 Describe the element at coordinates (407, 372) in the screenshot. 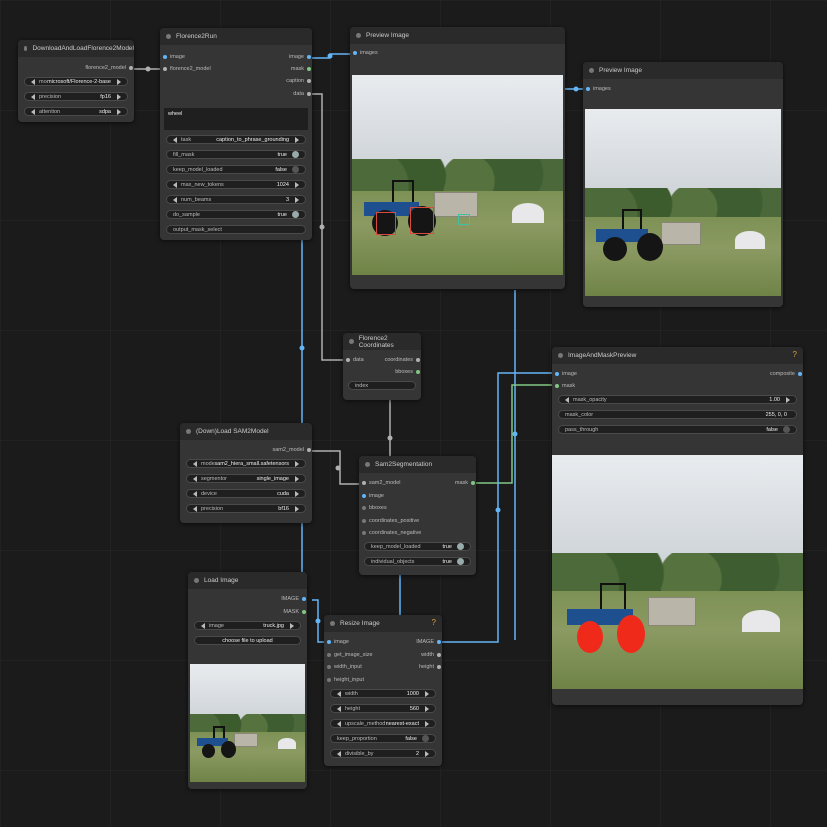

I see `output-bboxes: bboxes` at that location.